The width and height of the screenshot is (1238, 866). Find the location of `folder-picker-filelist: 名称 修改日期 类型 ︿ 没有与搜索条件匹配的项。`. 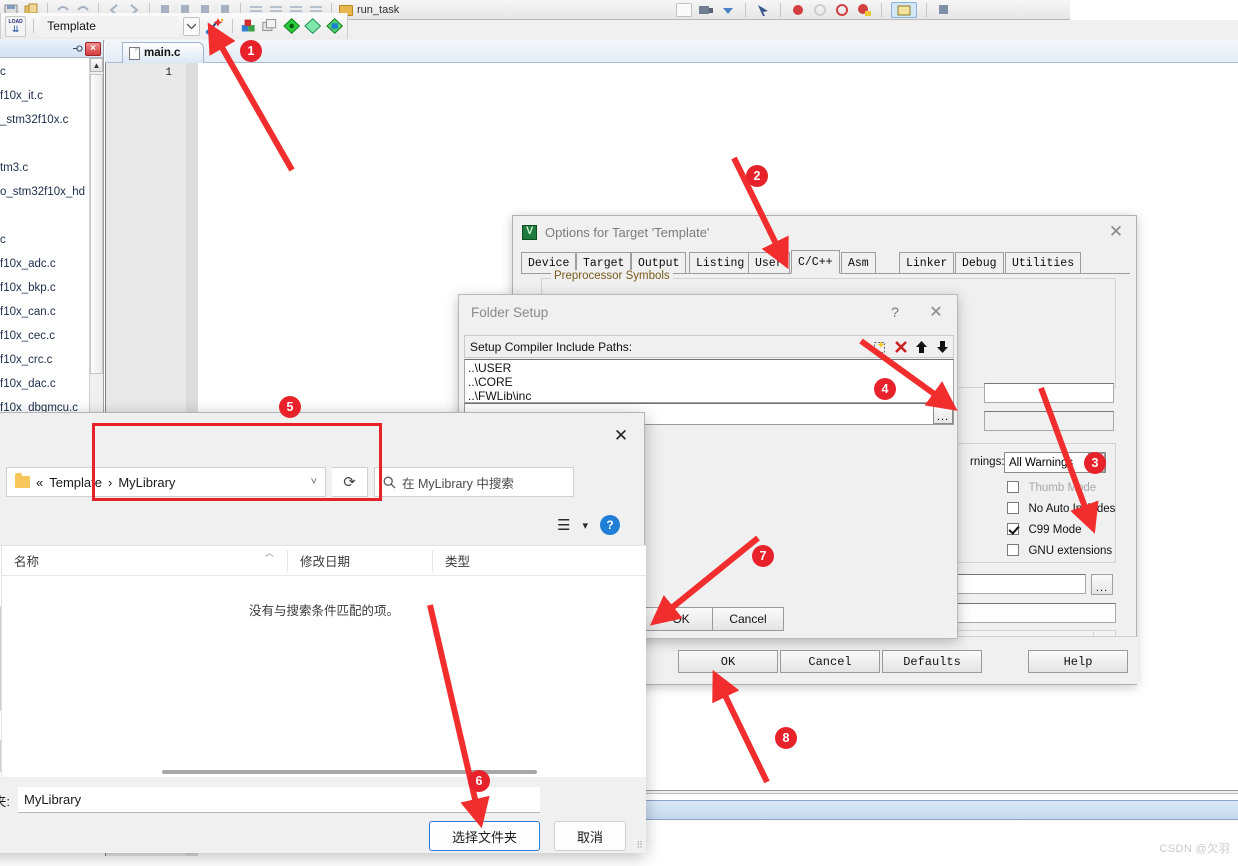

folder-picker-filelist: 名称 修改日期 类型 ︿ 没有与搜索条件匹配的项。 is located at coordinates (323, 661).